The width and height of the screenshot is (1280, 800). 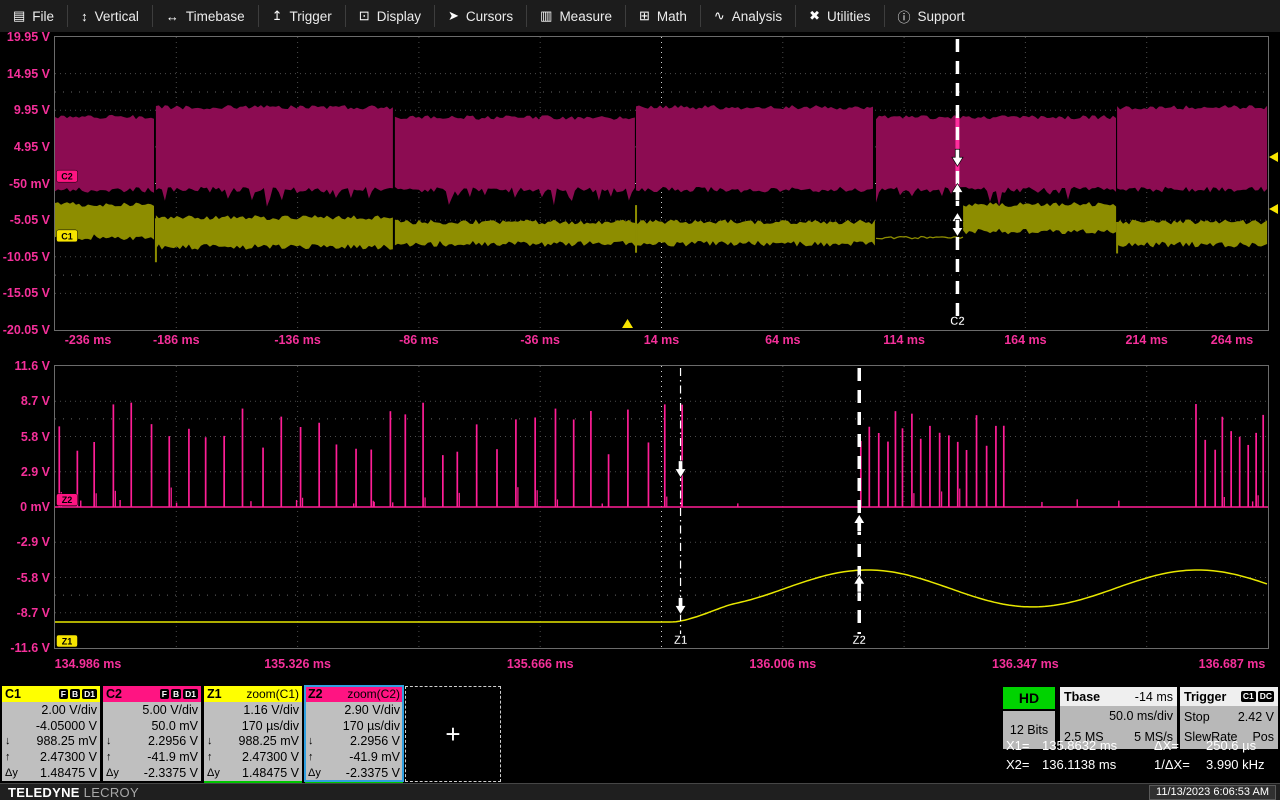 What do you see at coordinates (66, 725) in the screenshot?
I see `descriptor-row-value: -4.05000 V` at bounding box center [66, 725].